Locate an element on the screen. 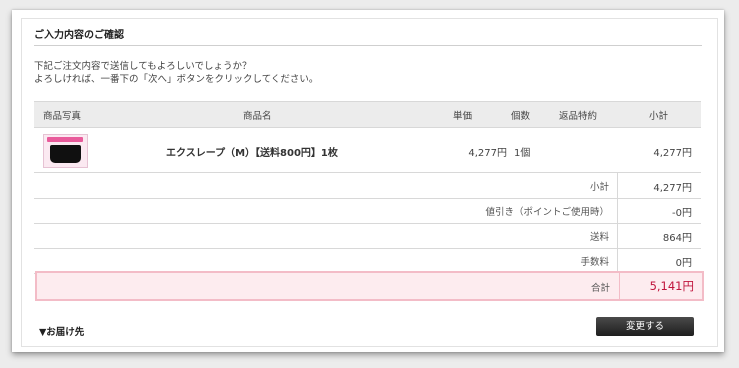 This screenshot has width=739, height=368. header-subtotal: 小計 is located at coordinates (659, 116).